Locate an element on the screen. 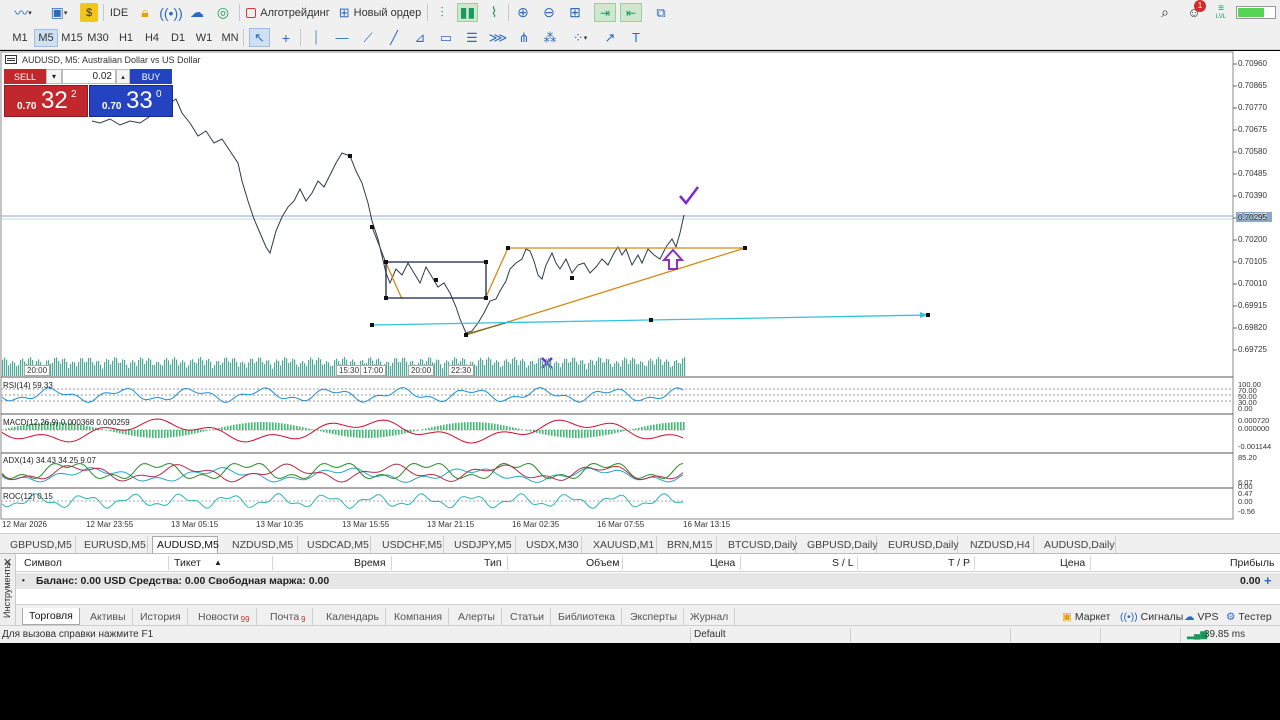 Image resolution: width=1280 pixels, height=720 pixels. chart-window-icon: ▣ ▾ is located at coordinates (59, 12).